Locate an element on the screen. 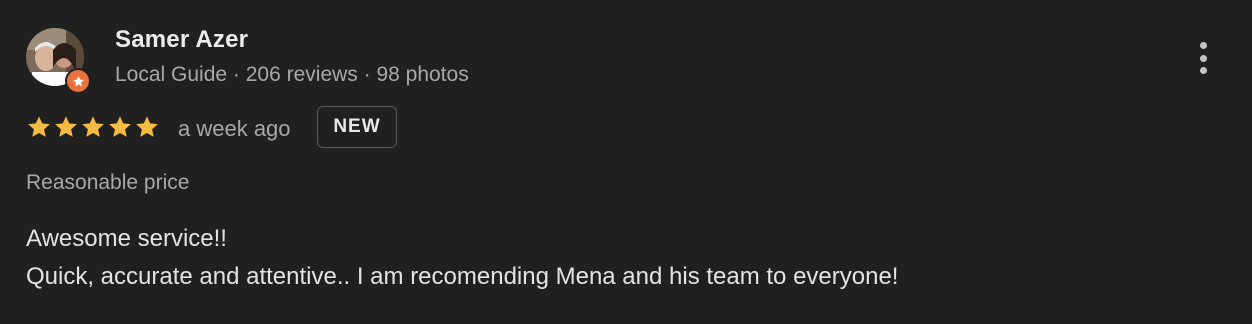  local-guide-badge is located at coordinates (78, 81).